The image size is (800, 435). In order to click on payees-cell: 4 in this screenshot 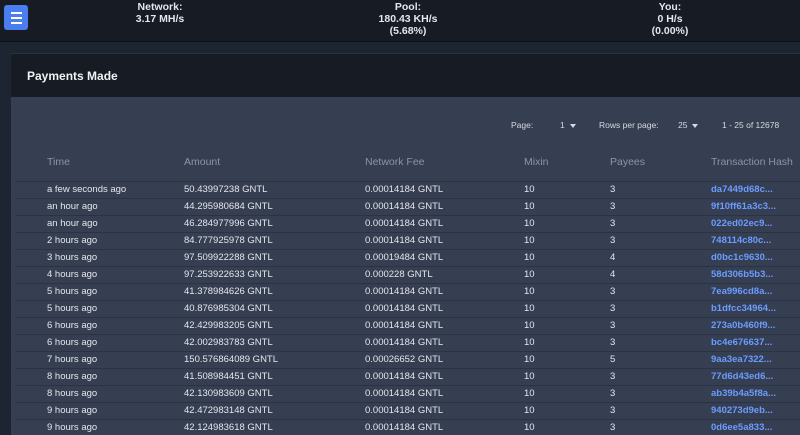, I will do `click(613, 257)`.